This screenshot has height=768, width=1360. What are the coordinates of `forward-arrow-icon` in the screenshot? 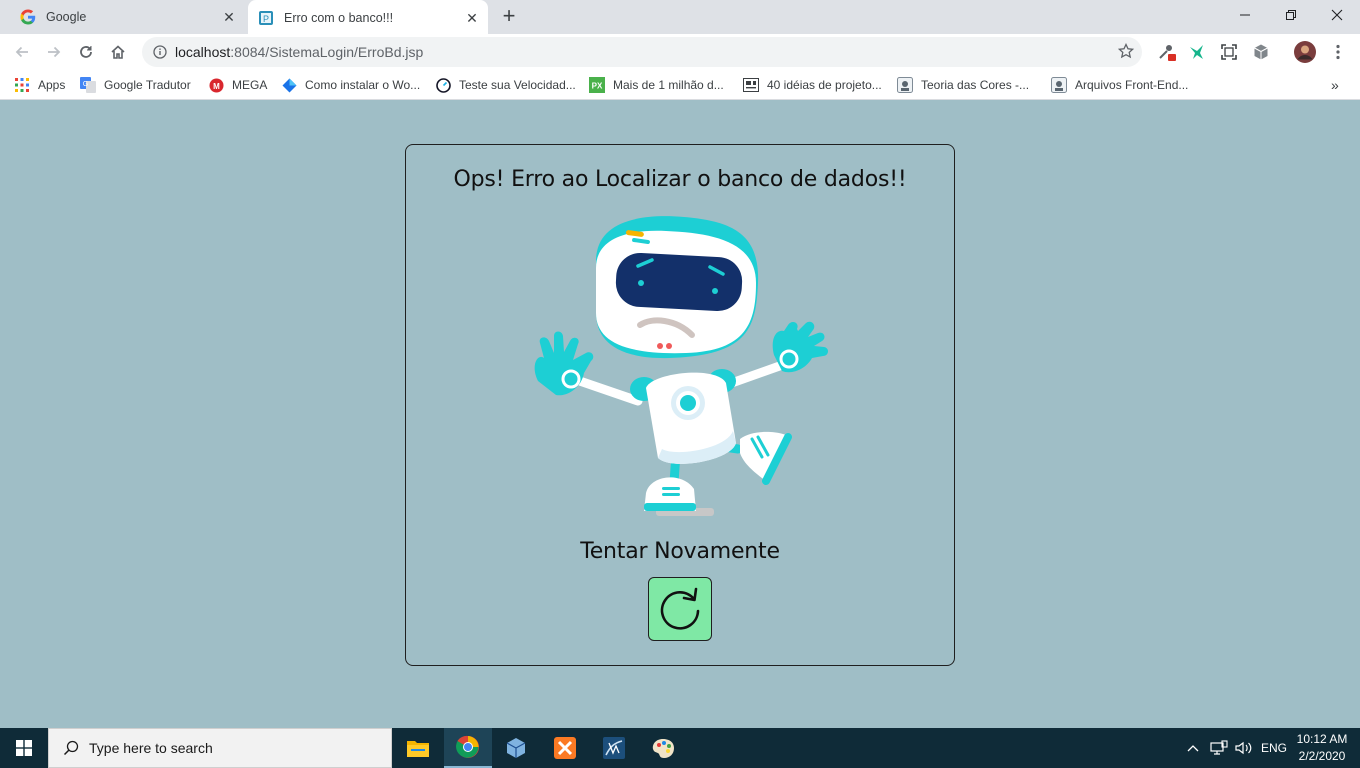 It's located at (54, 52).